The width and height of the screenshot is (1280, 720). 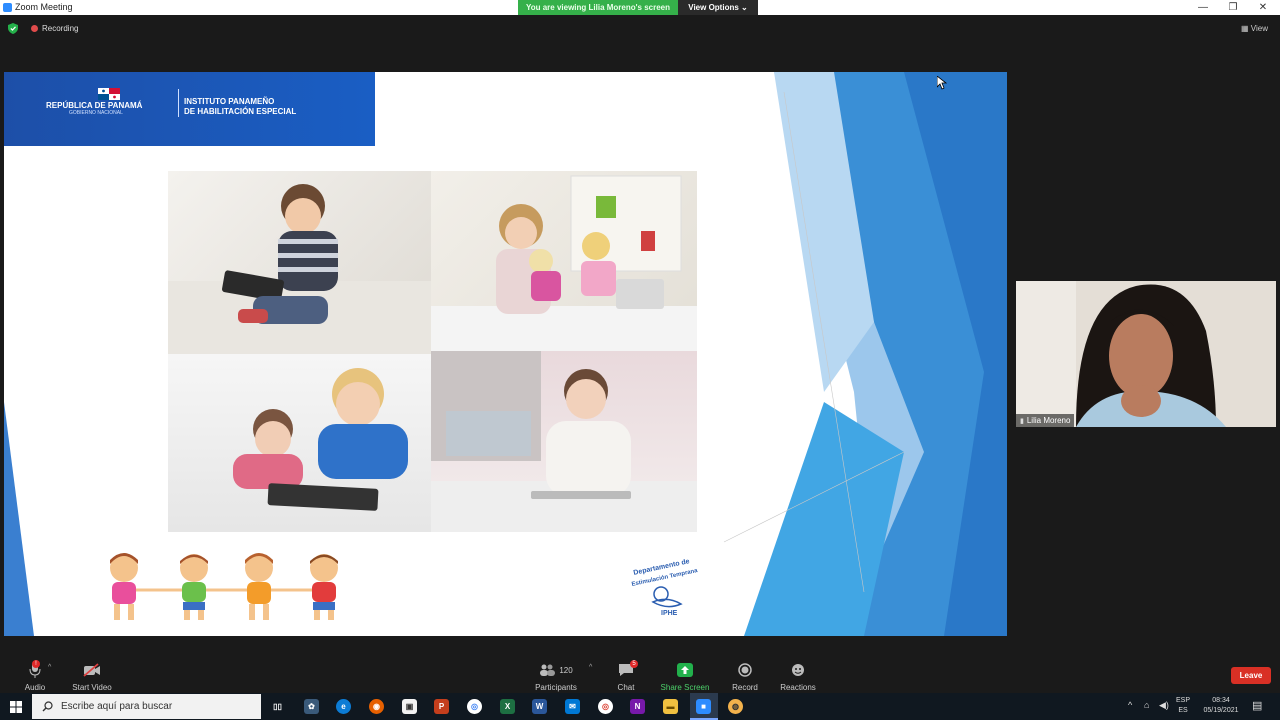 I want to click on task-view-icon: ▯▯, so click(x=277, y=706).